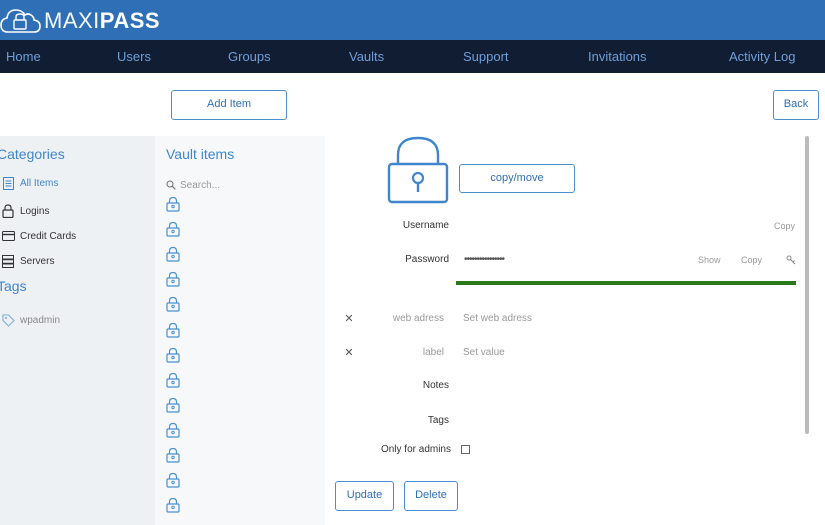 Image resolution: width=825 pixels, height=525 pixels. Describe the element at coordinates (77, 236) in the screenshot. I see `category-credit-cards: Credit Cards` at that location.